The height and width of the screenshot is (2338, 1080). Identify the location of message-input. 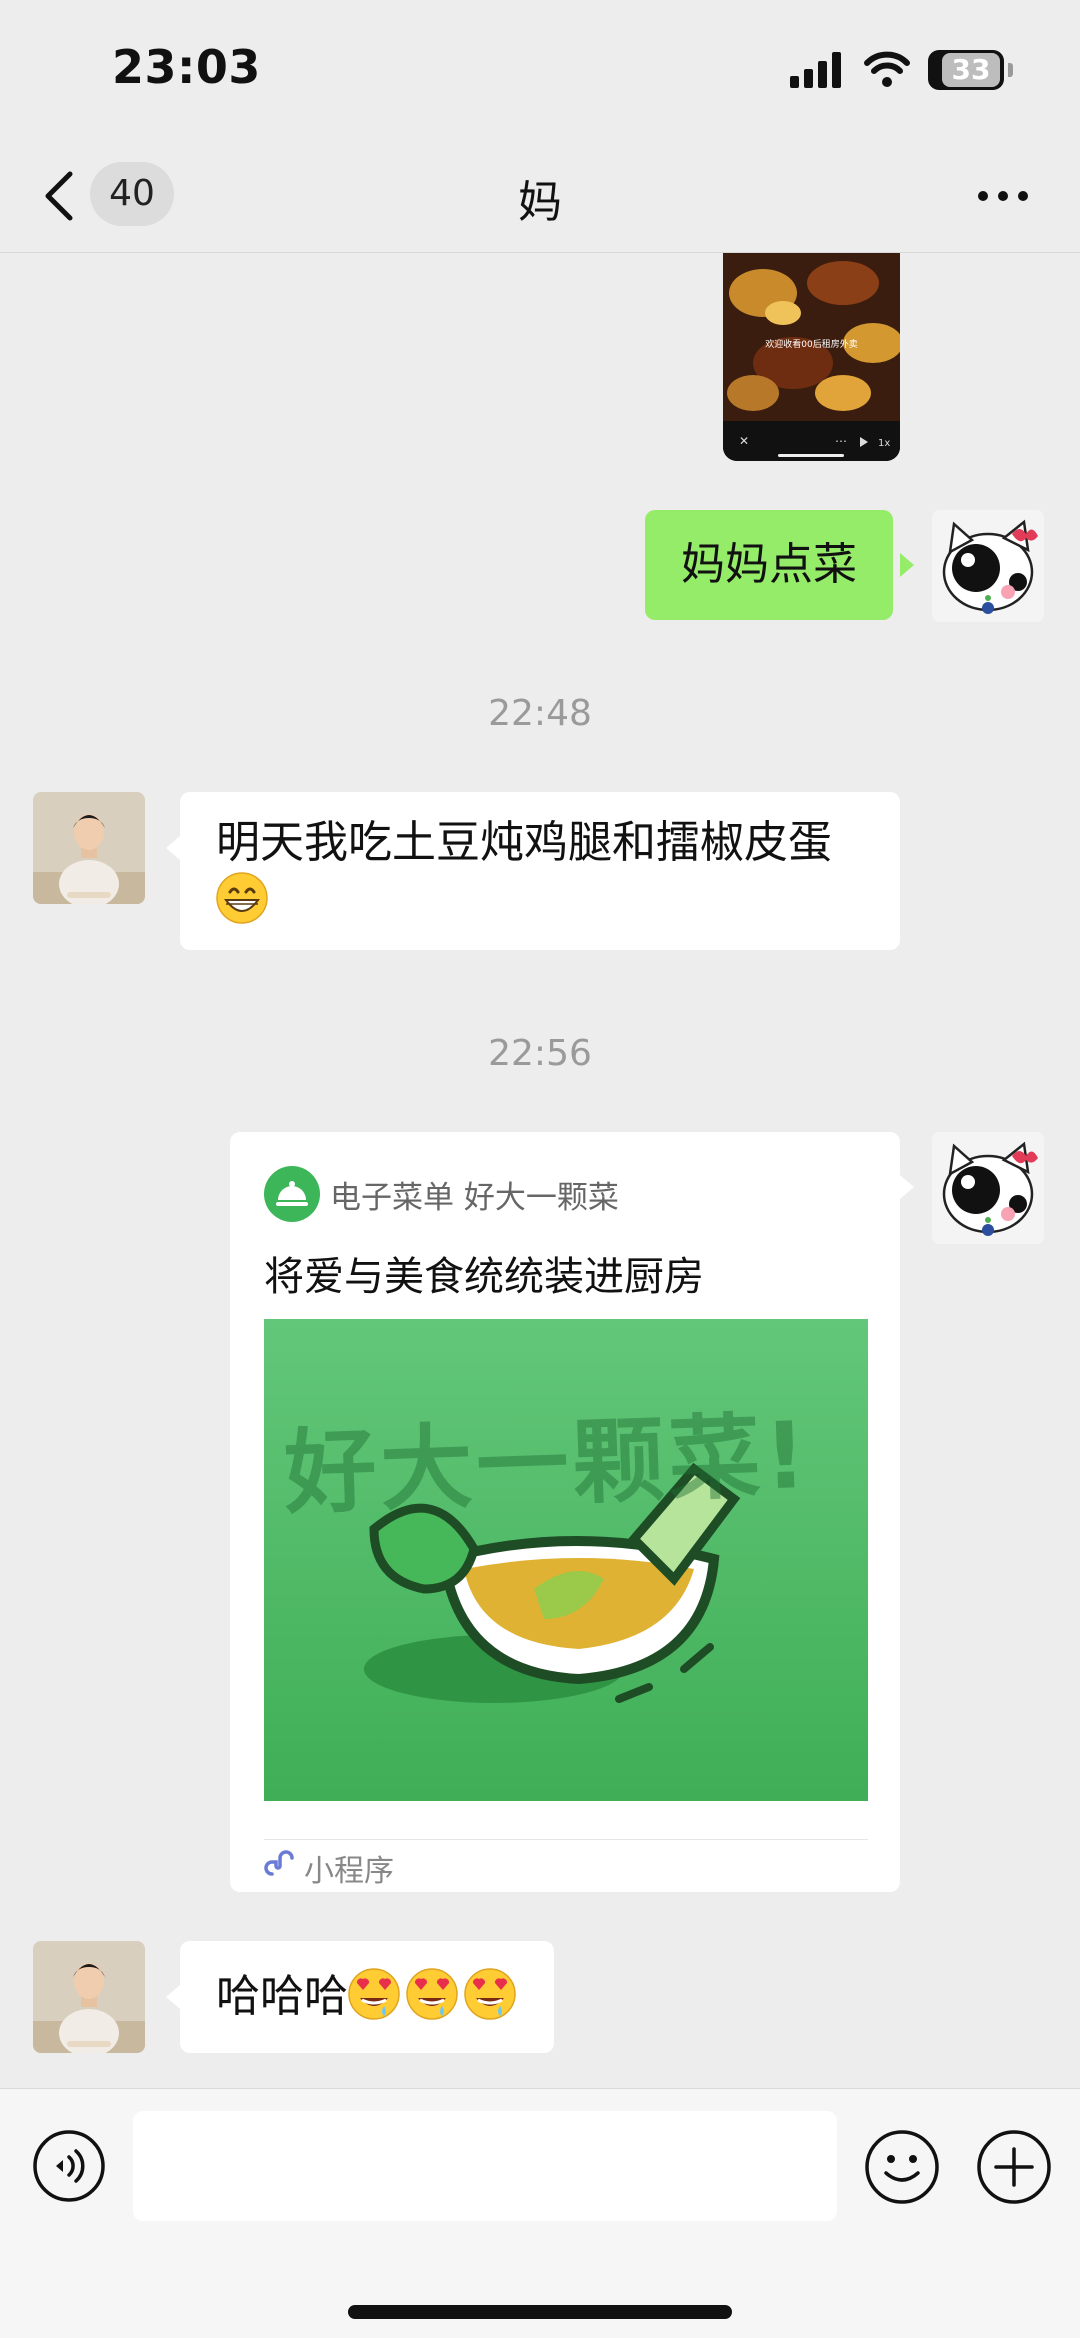
(485, 2166).